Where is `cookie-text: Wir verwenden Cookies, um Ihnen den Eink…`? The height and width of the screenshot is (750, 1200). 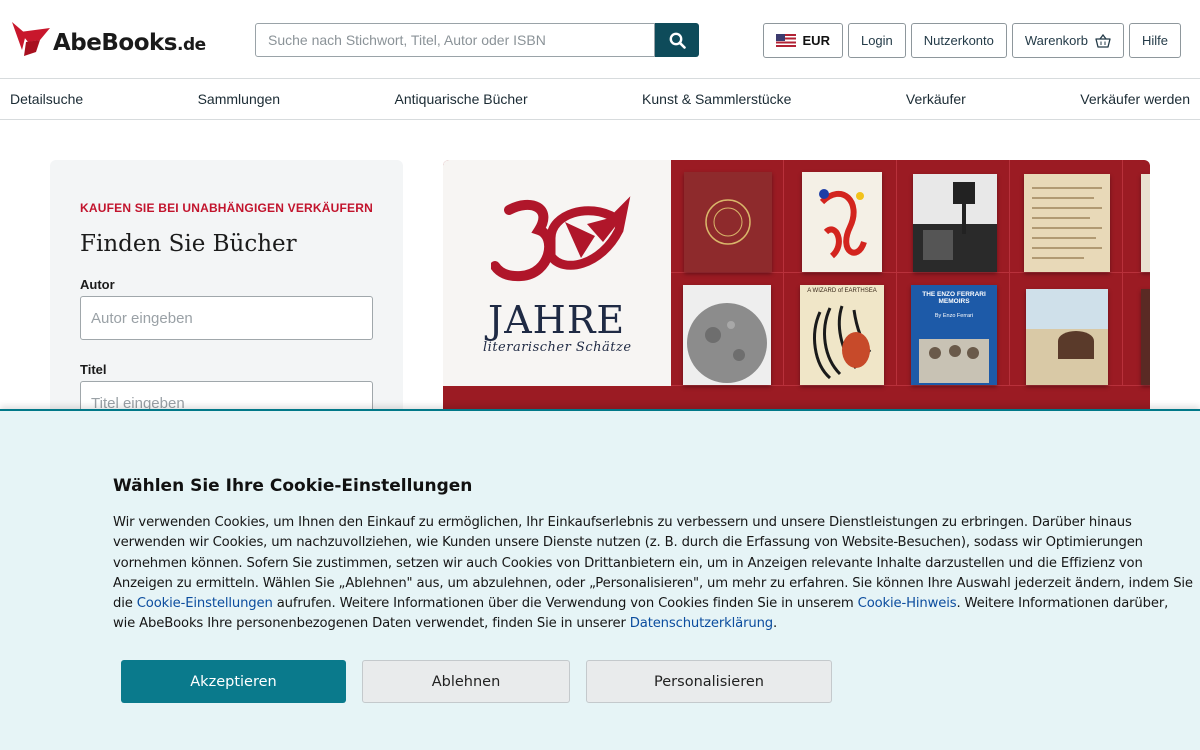 cookie-text: Wir verwenden Cookies, um Ihnen den Eink… is located at coordinates (653, 574).